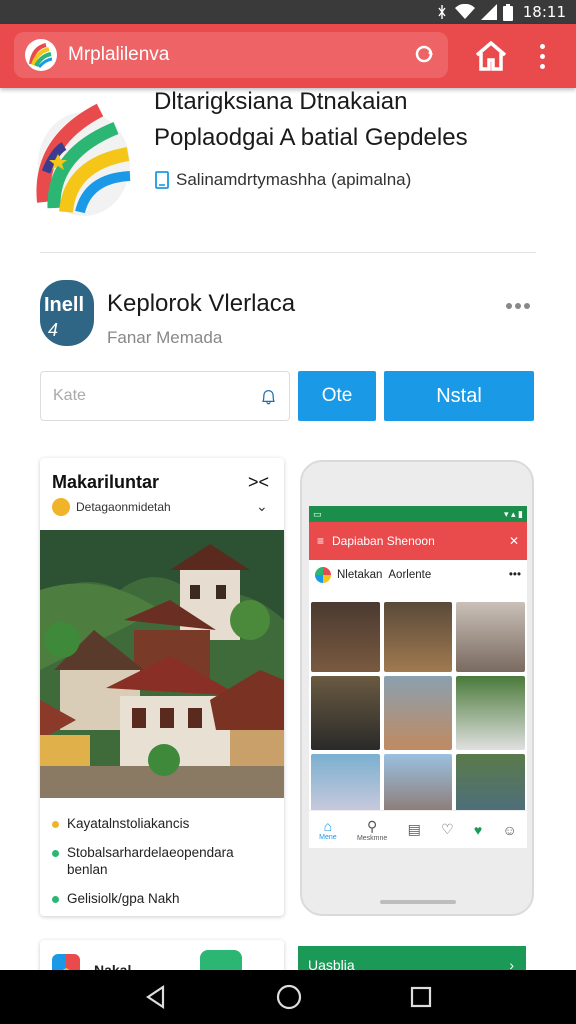  What do you see at coordinates (258, 482) in the screenshot?
I see `card-close-button: ><` at bounding box center [258, 482].